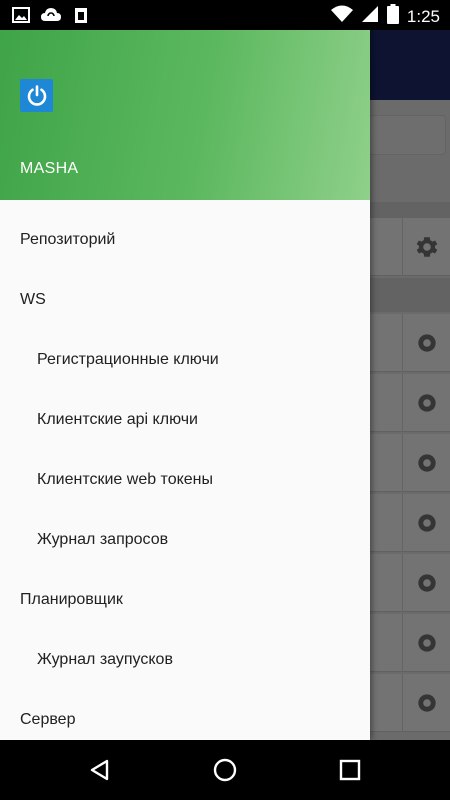  I want to click on drawer-user-name: MASHA, so click(49, 168).